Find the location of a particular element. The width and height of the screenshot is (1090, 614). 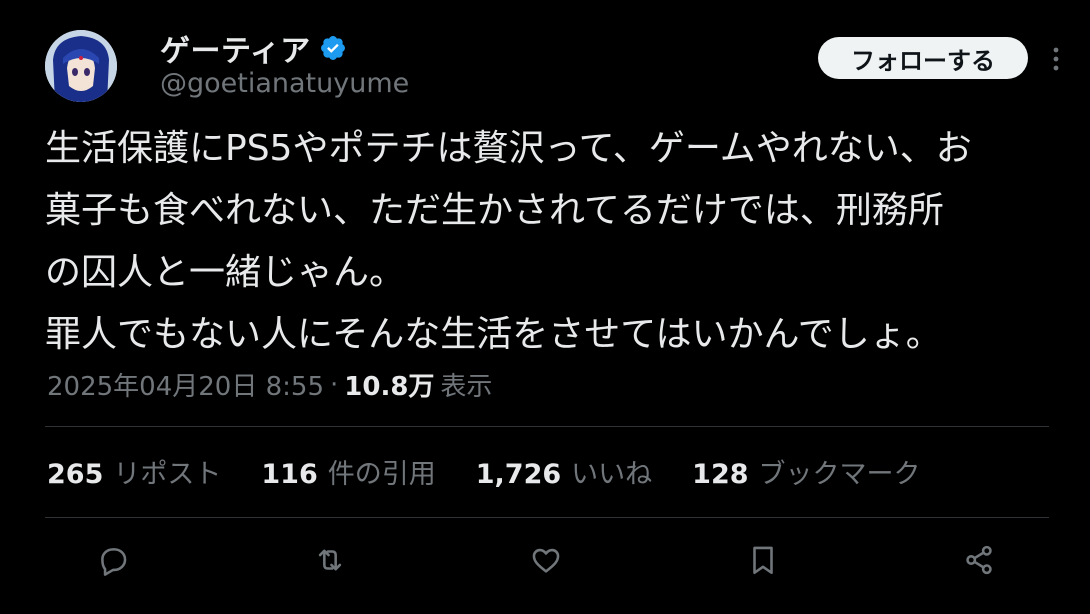

author-name-row: ゲーティア is located at coordinates (253, 48).